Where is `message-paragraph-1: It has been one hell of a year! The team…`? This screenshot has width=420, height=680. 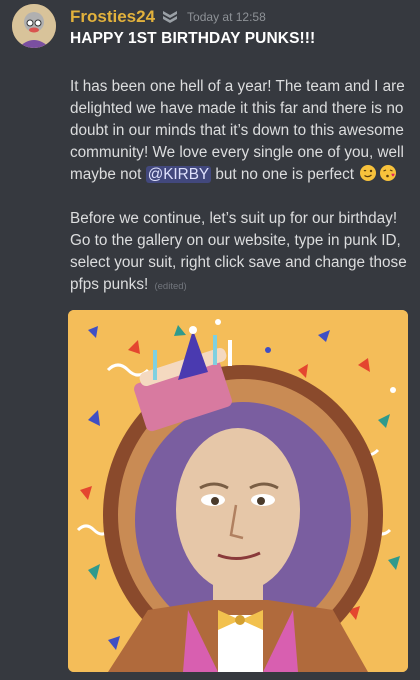 message-paragraph-1: It has been one hell of a year! The team… is located at coordinates (241, 131).